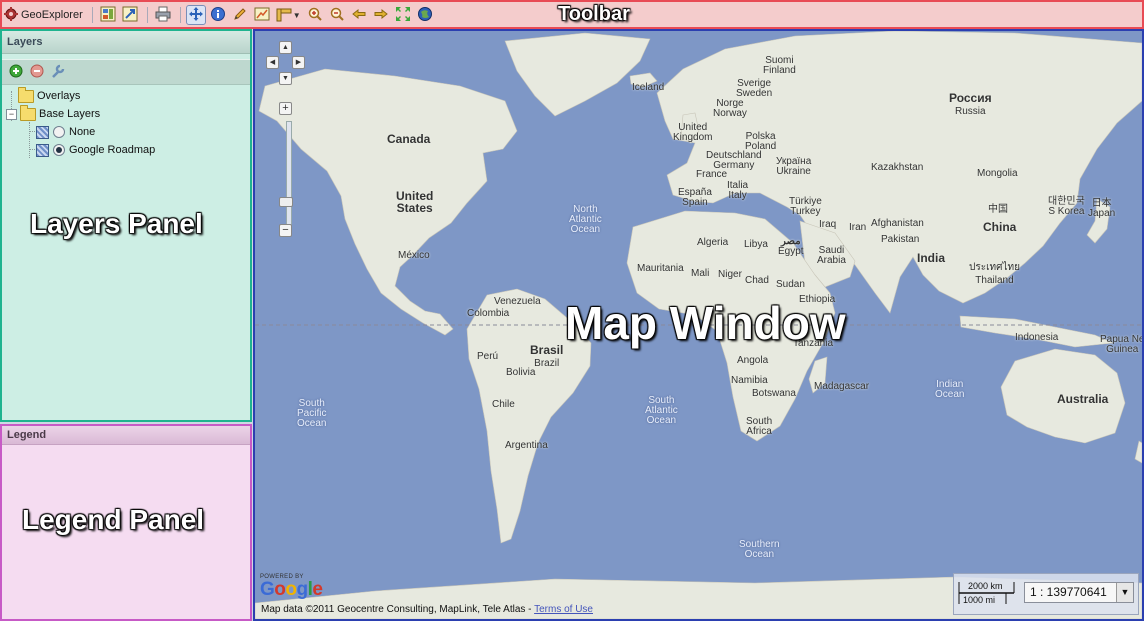 This screenshot has height=621, width=1144. I want to click on remove-layer-button, so click(37, 72).